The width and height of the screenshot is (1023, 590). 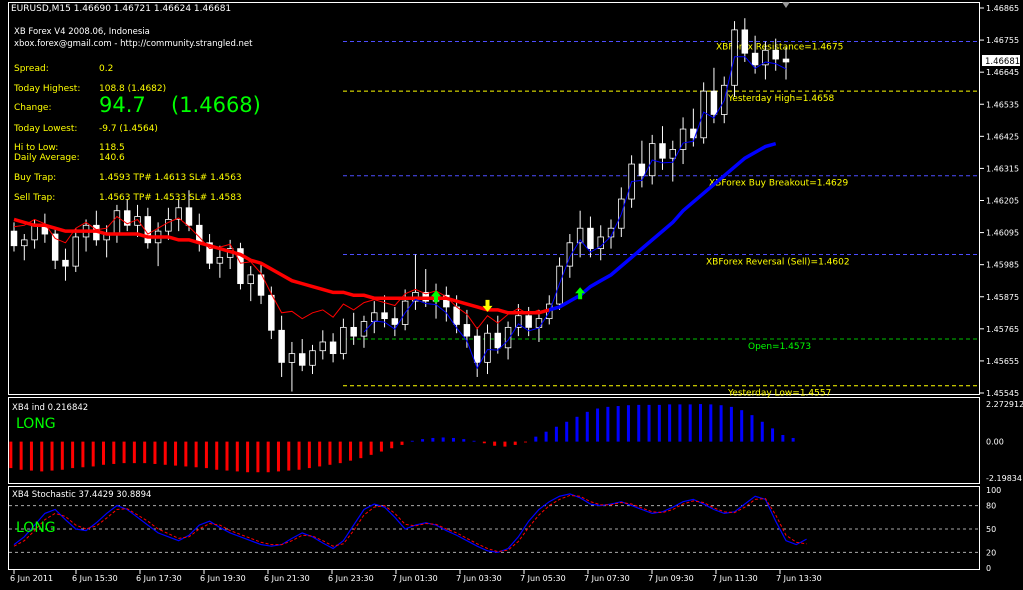 What do you see at coordinates (1002, 393) in the screenshot?
I see `price-tick-label: 1.45545` at bounding box center [1002, 393].